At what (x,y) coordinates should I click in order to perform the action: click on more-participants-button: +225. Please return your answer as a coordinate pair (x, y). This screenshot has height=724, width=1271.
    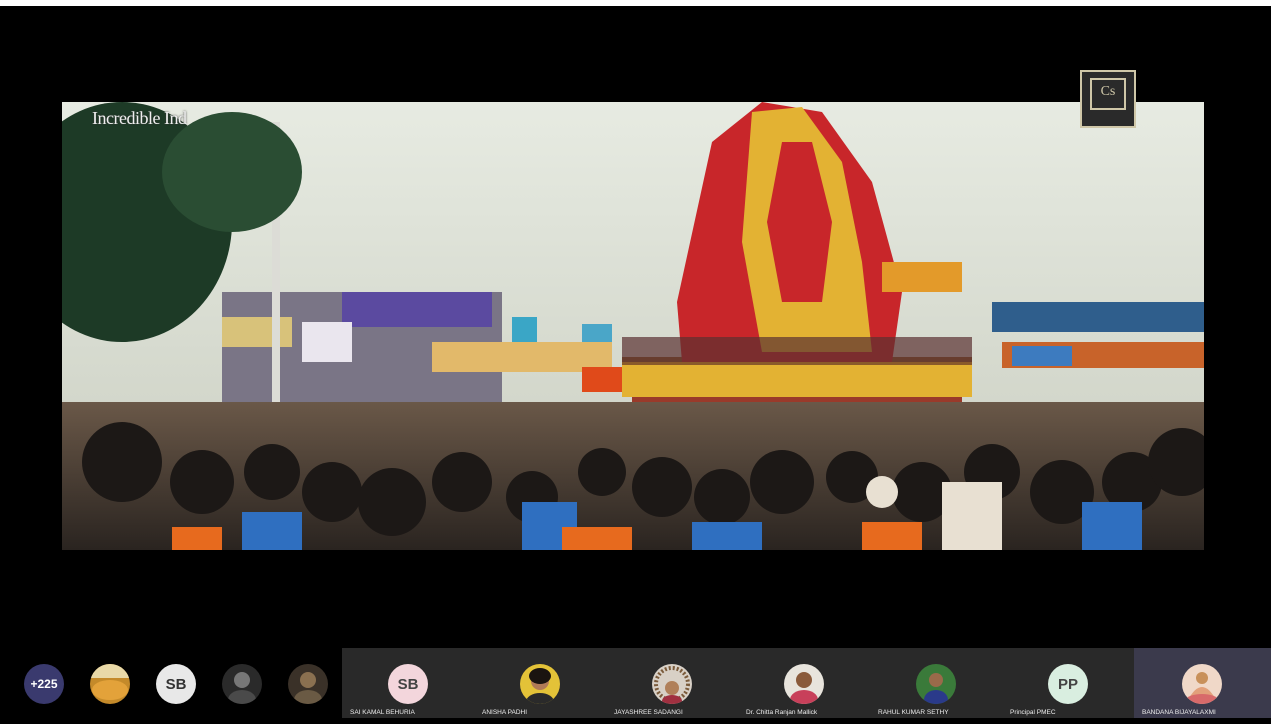
    Looking at the image, I should click on (44, 684).